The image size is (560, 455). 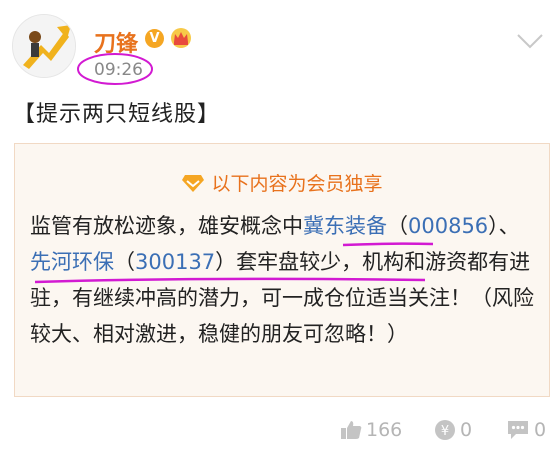 What do you see at coordinates (466, 430) in the screenshot?
I see `coin-count: 0` at bounding box center [466, 430].